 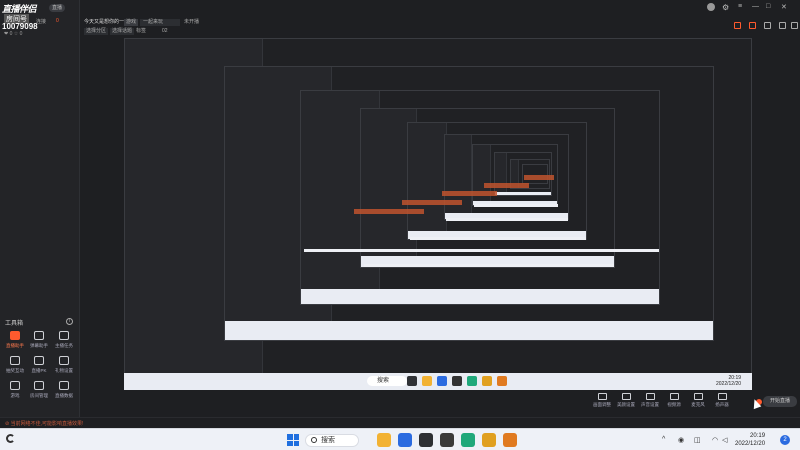 I want to click on windows-start-icon, so click(x=293, y=440).